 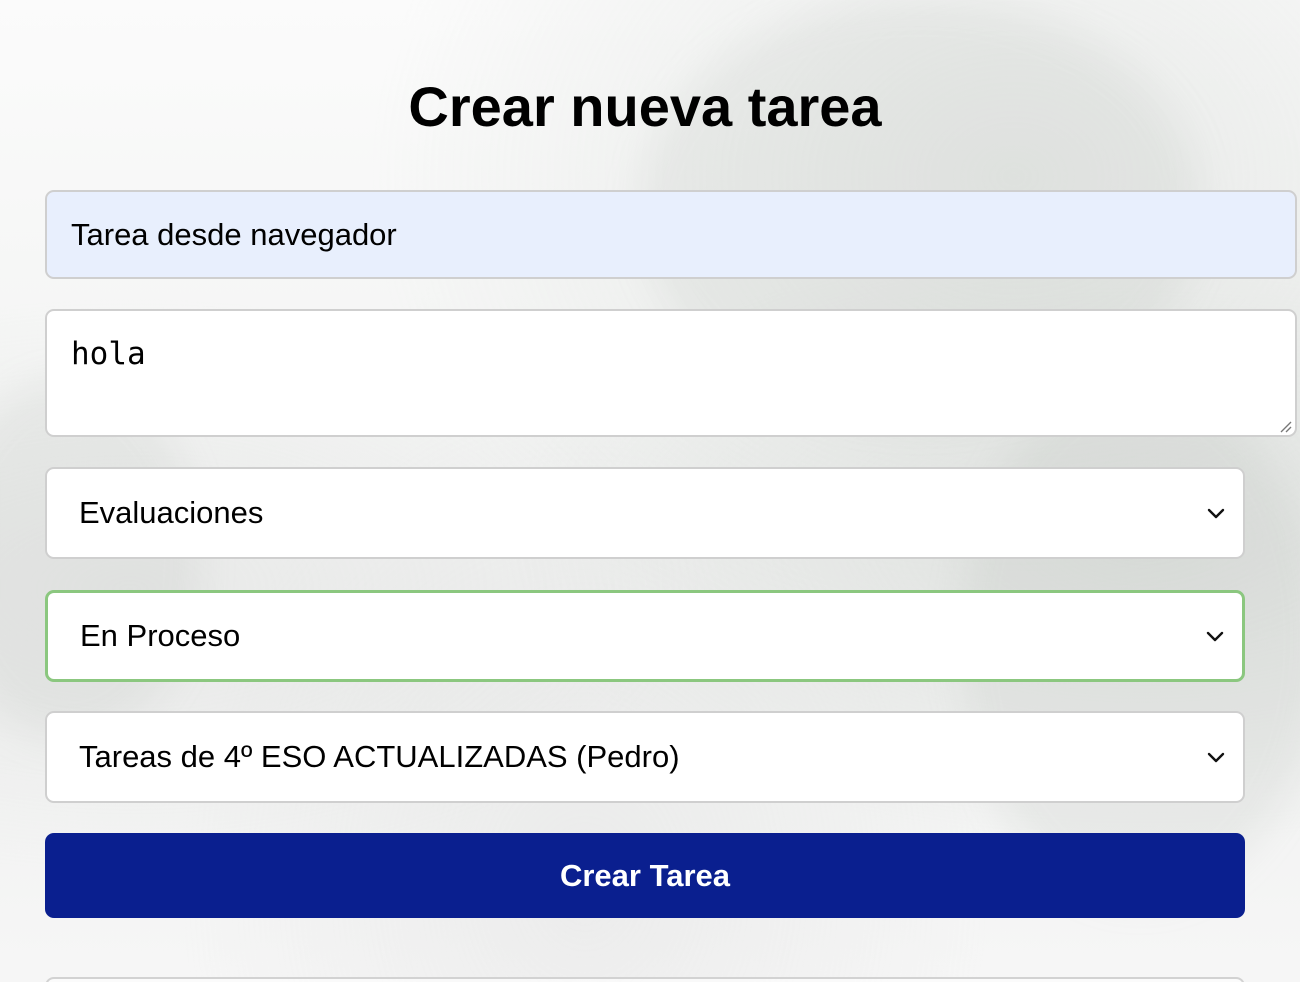 I want to click on create-task-button: Crear Tarea, so click(x=645, y=875).